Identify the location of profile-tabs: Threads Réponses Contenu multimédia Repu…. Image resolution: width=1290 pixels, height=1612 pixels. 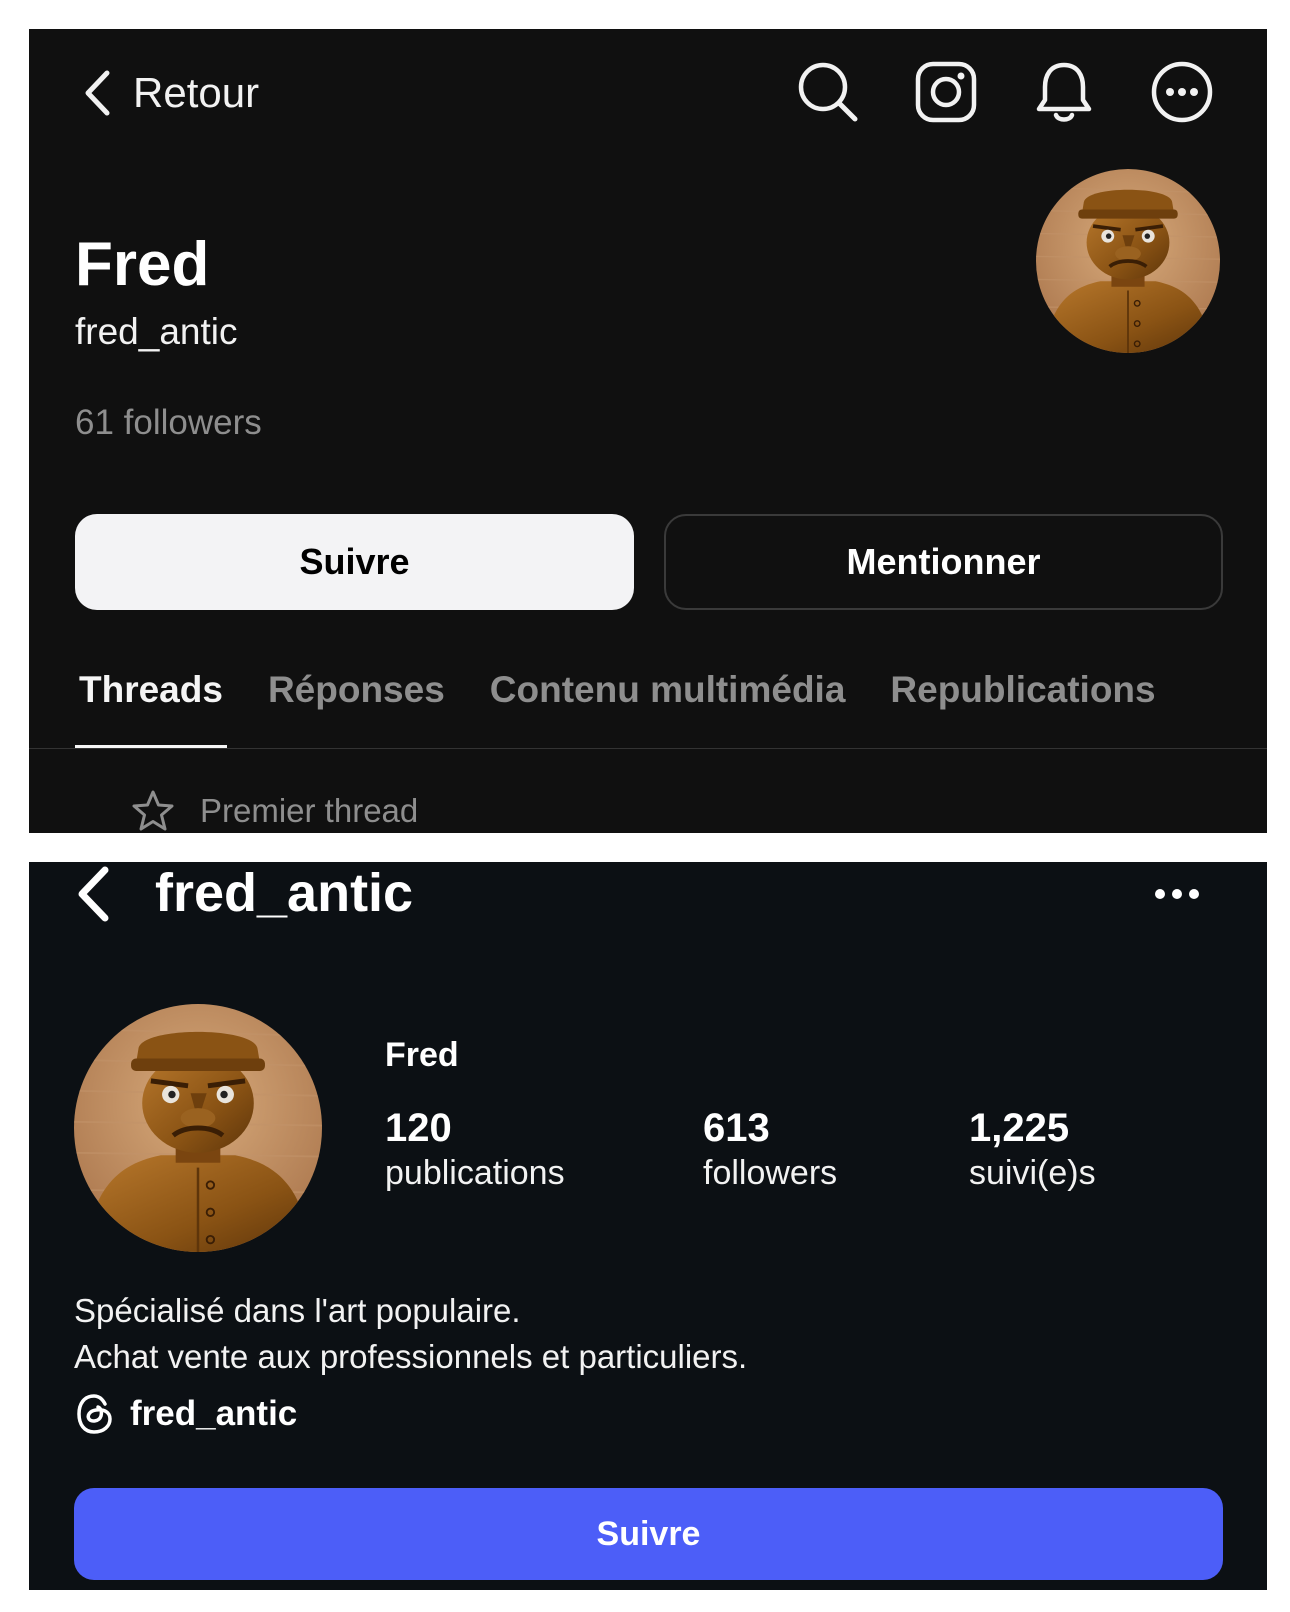
(617, 708).